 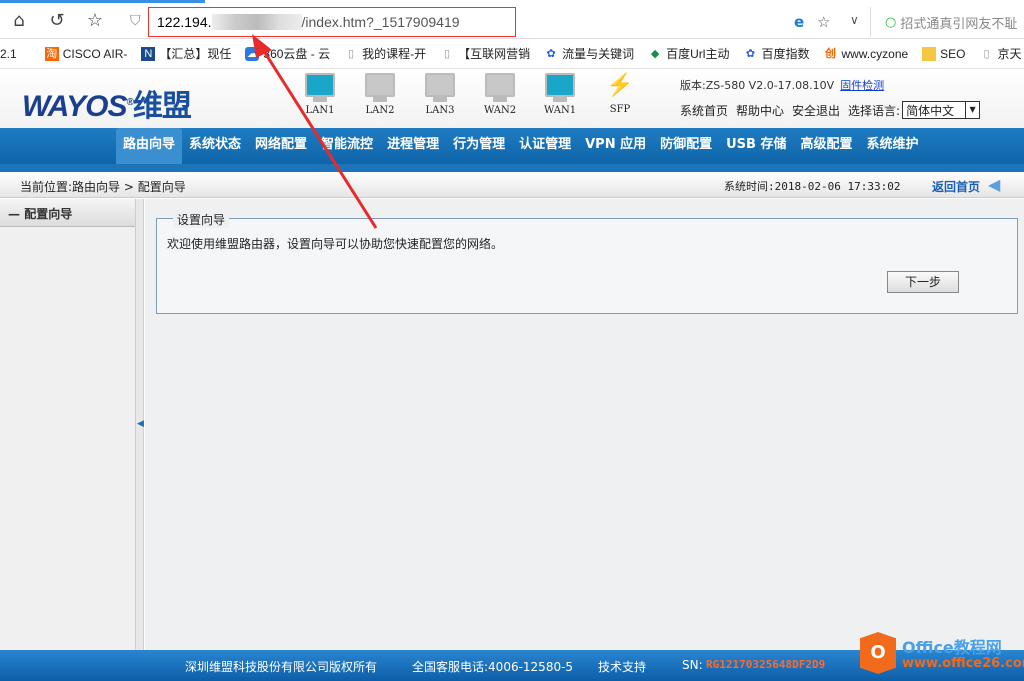 I want to click on sidebar-item-config-wizard: — 配置向导, so click(x=67, y=213).